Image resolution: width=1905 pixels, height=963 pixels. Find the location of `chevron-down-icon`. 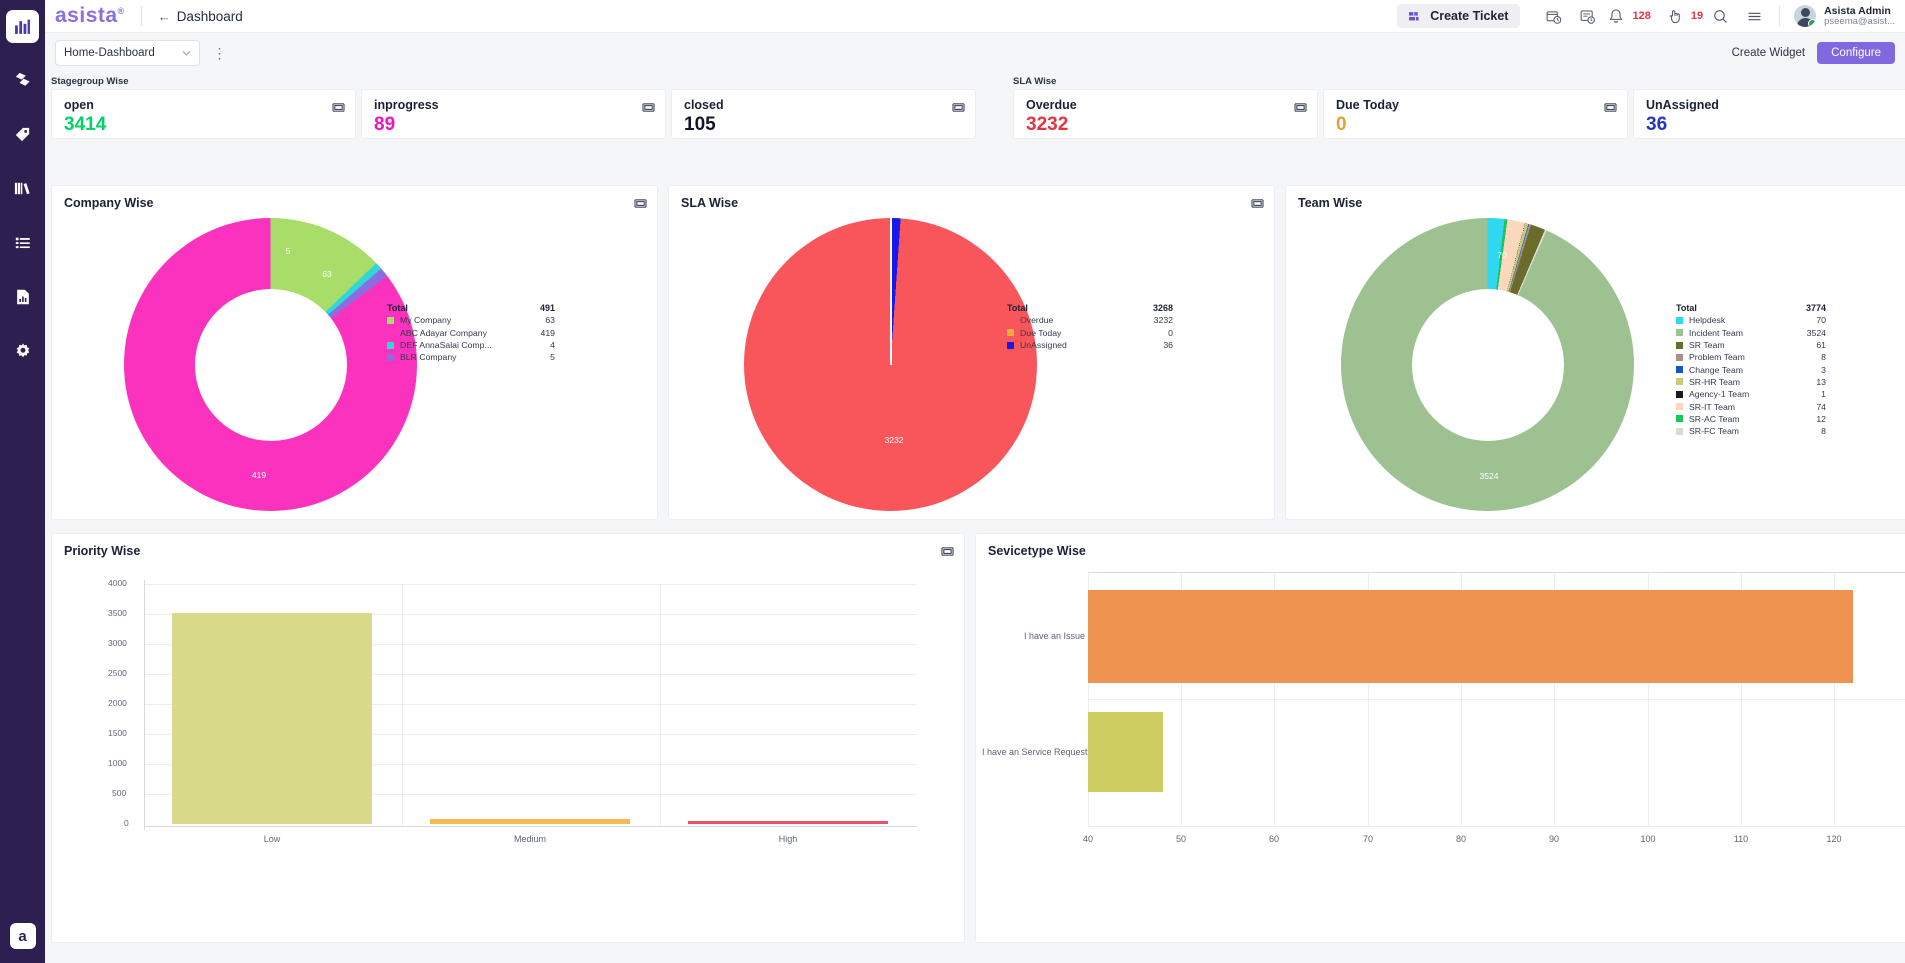

chevron-down-icon is located at coordinates (186, 53).